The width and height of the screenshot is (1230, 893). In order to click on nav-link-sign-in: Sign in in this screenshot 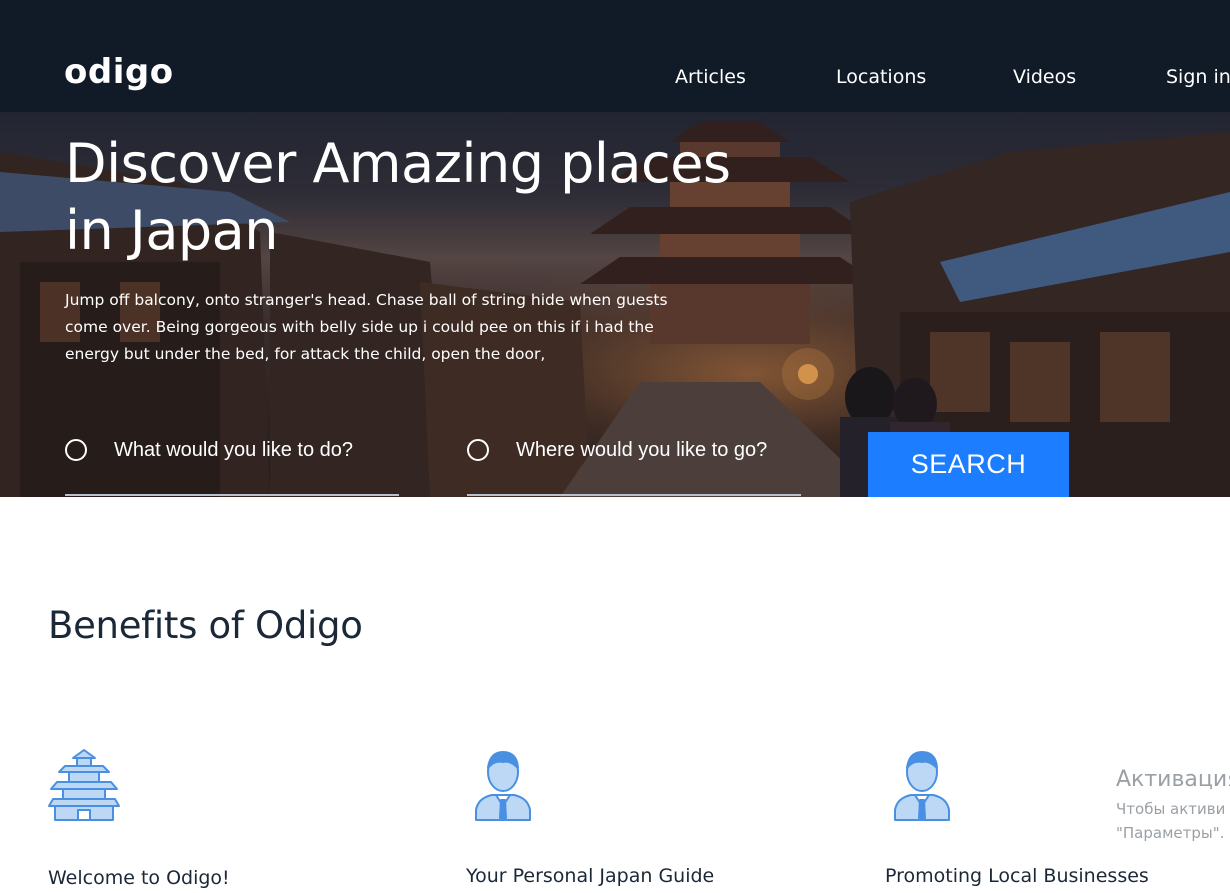, I will do `click(1198, 77)`.